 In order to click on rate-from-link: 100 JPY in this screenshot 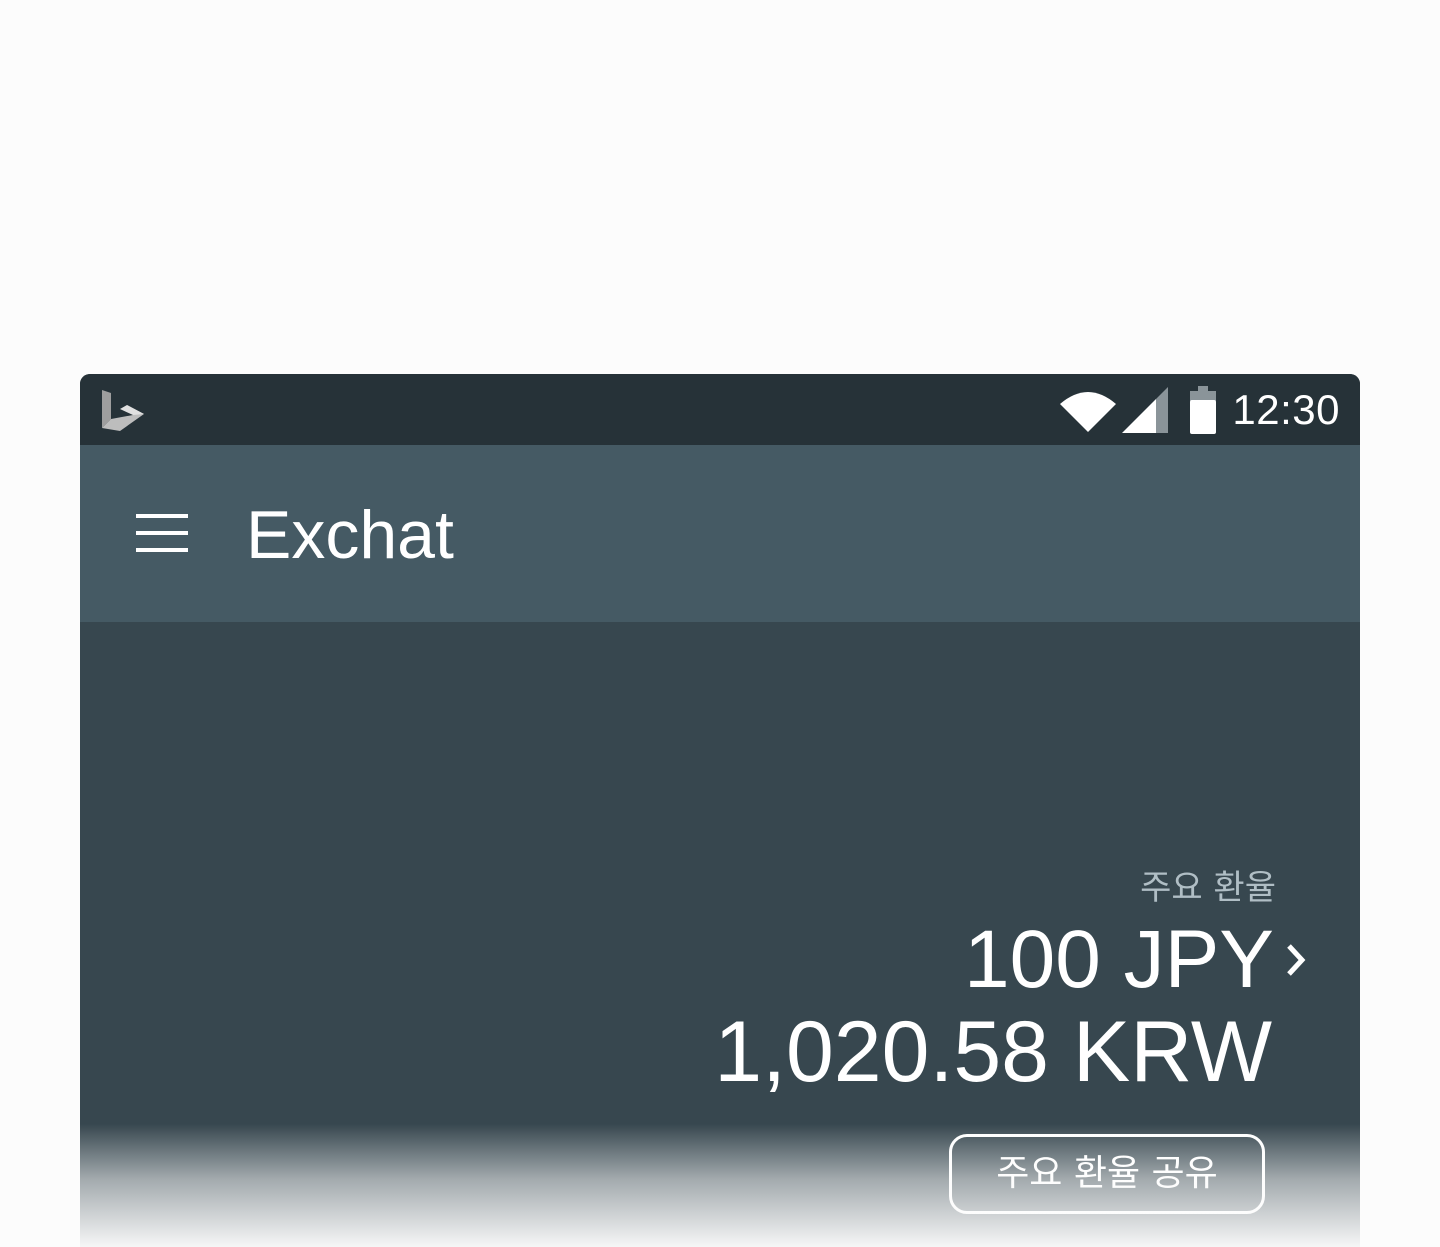, I will do `click(1136, 960)`.